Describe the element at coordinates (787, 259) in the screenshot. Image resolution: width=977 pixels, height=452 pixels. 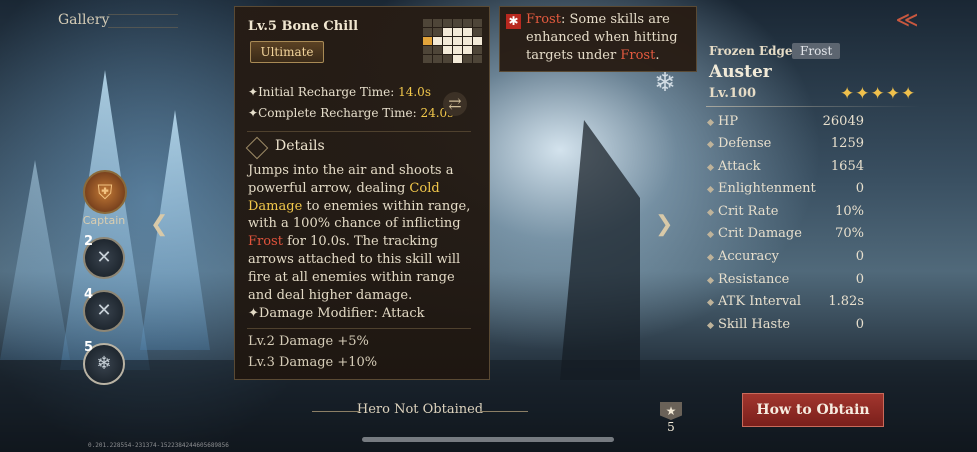
I see `stat-row-accuracy: Accuracy 0` at that location.